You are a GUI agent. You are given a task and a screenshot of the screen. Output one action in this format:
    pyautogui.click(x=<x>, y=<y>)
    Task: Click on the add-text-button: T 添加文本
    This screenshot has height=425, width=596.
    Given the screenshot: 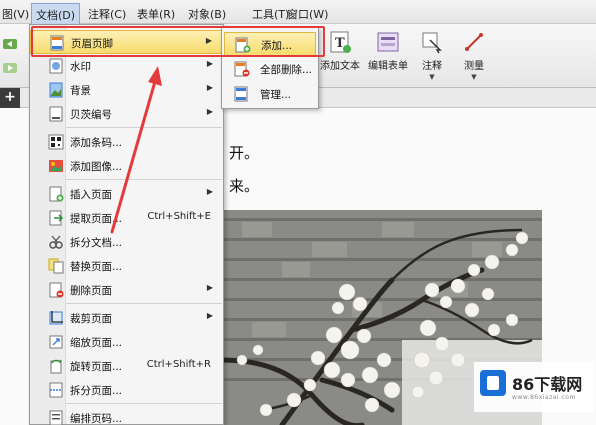 What is the action you would take?
    pyautogui.click(x=340, y=51)
    